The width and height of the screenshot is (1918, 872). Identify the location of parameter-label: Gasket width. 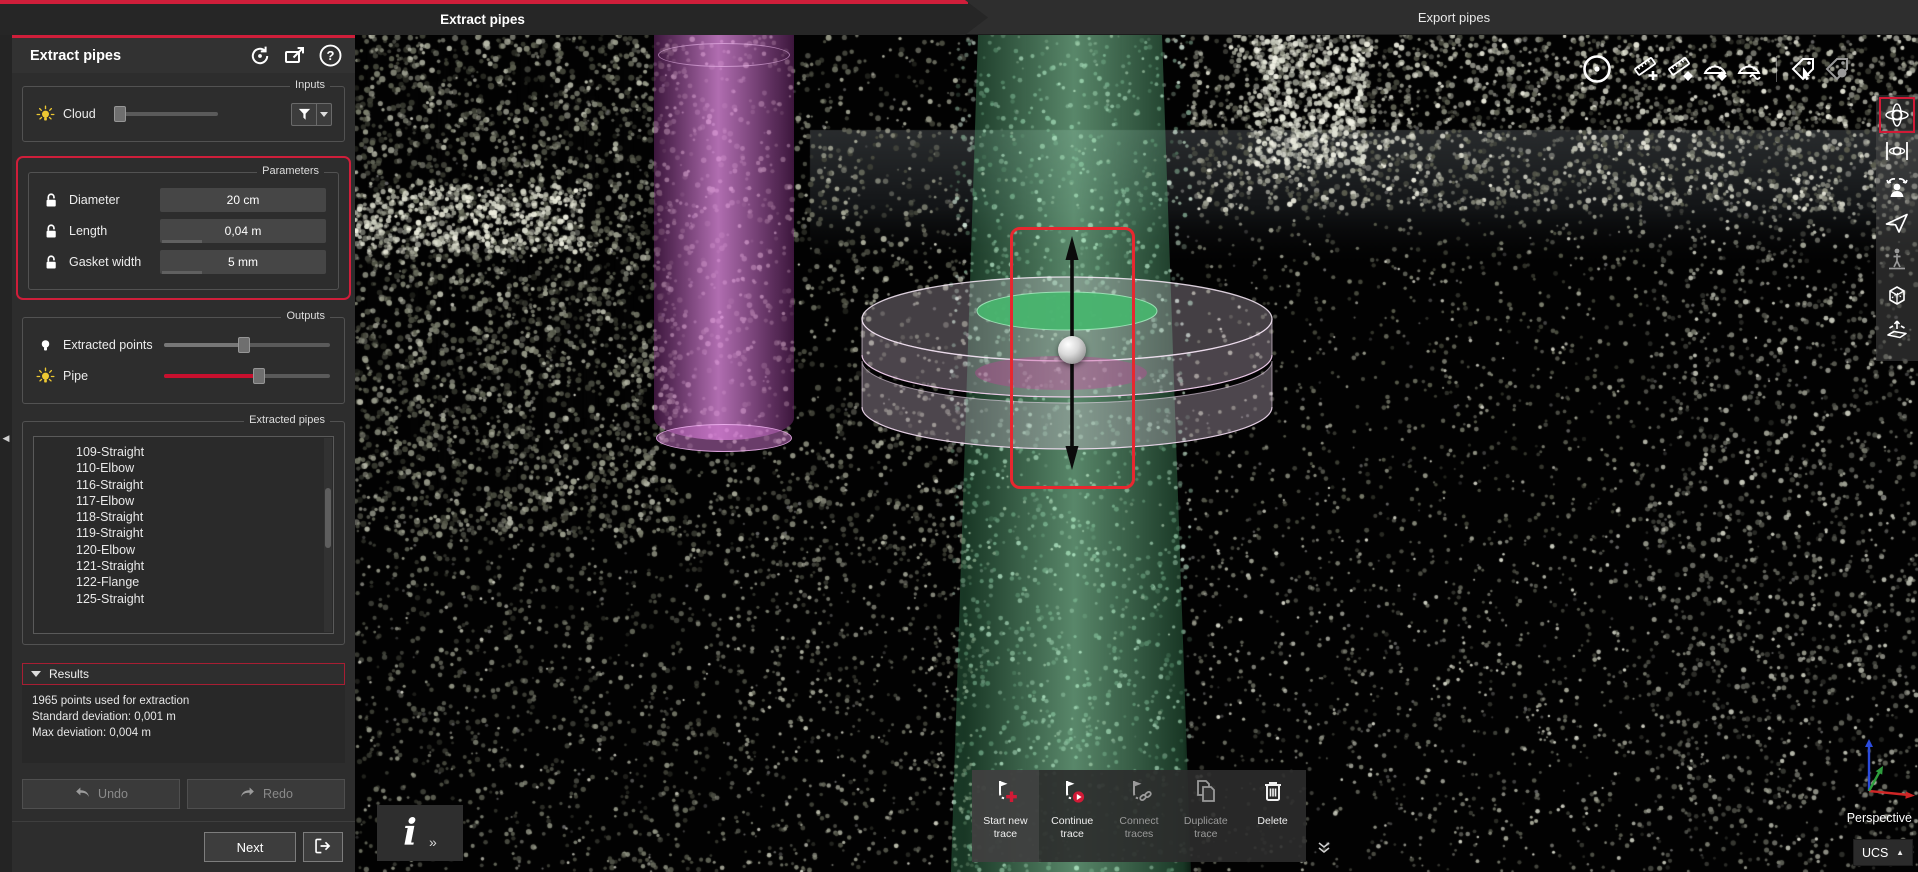
(105, 262).